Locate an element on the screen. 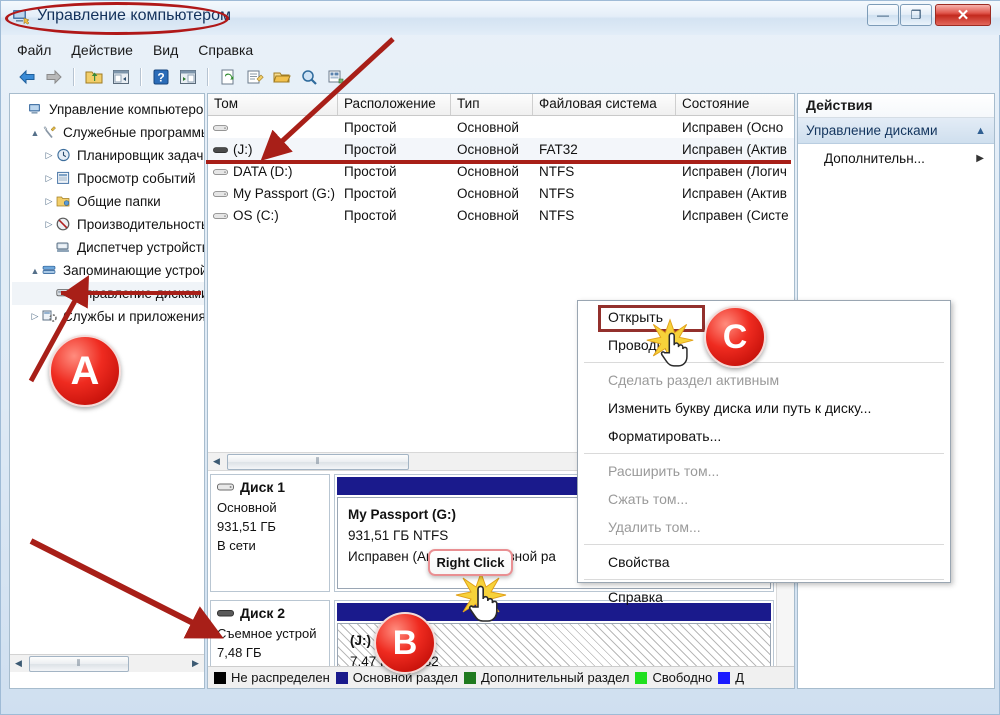 The image size is (1000, 715). help-icon: ? is located at coordinates (161, 77).